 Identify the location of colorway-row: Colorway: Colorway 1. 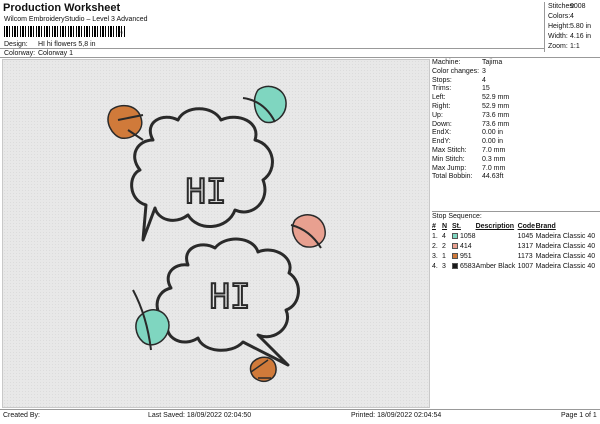
(38, 53).